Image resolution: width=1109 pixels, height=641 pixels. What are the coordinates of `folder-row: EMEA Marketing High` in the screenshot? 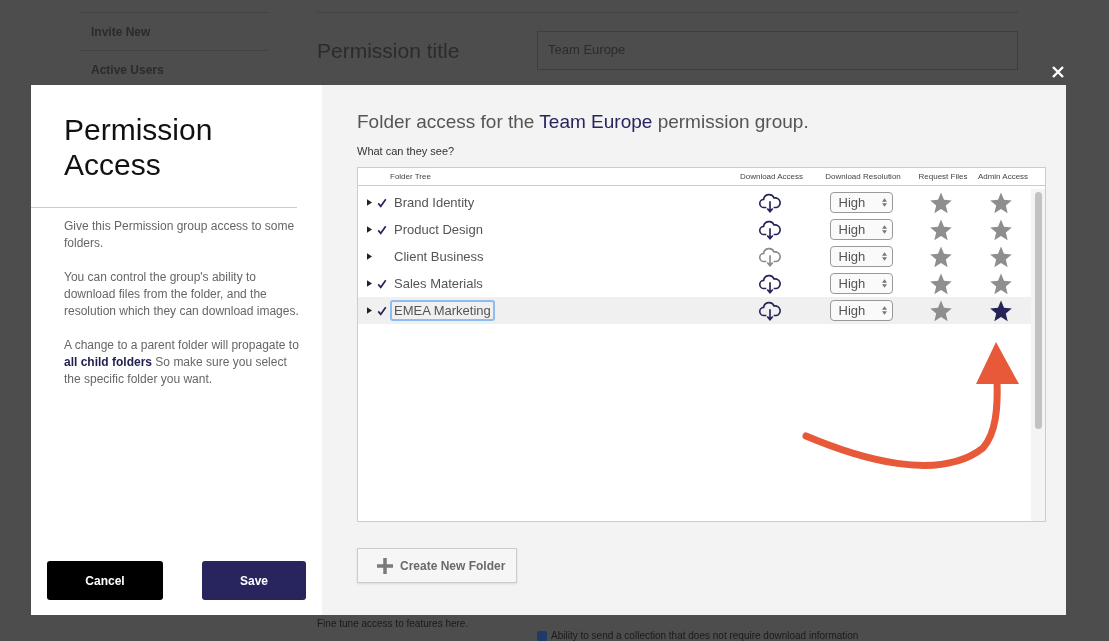 It's located at (694, 310).